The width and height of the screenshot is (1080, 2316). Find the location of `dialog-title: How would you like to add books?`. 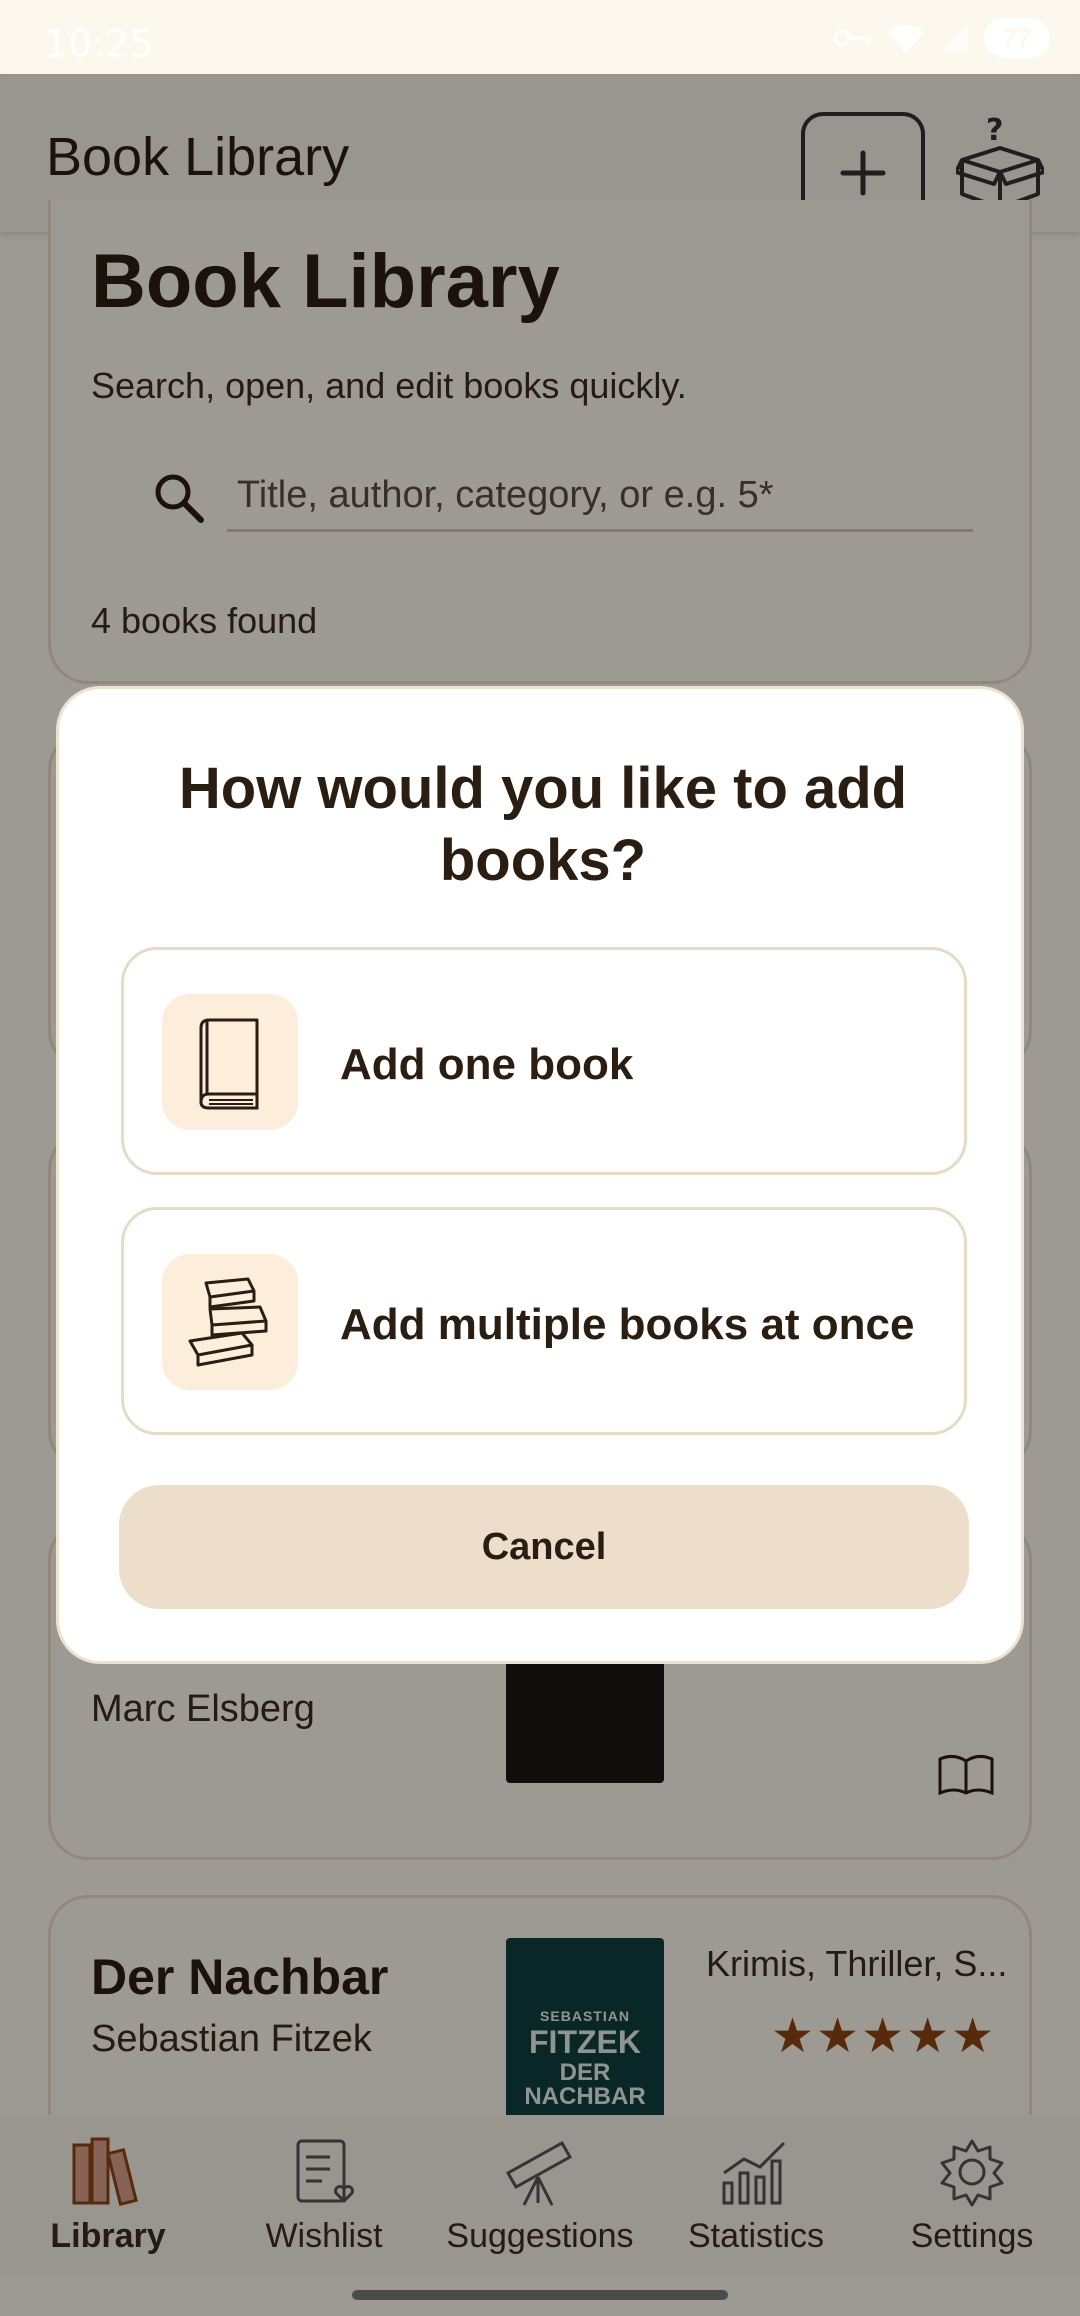

dialog-title: How would you like to add books? is located at coordinates (543, 824).